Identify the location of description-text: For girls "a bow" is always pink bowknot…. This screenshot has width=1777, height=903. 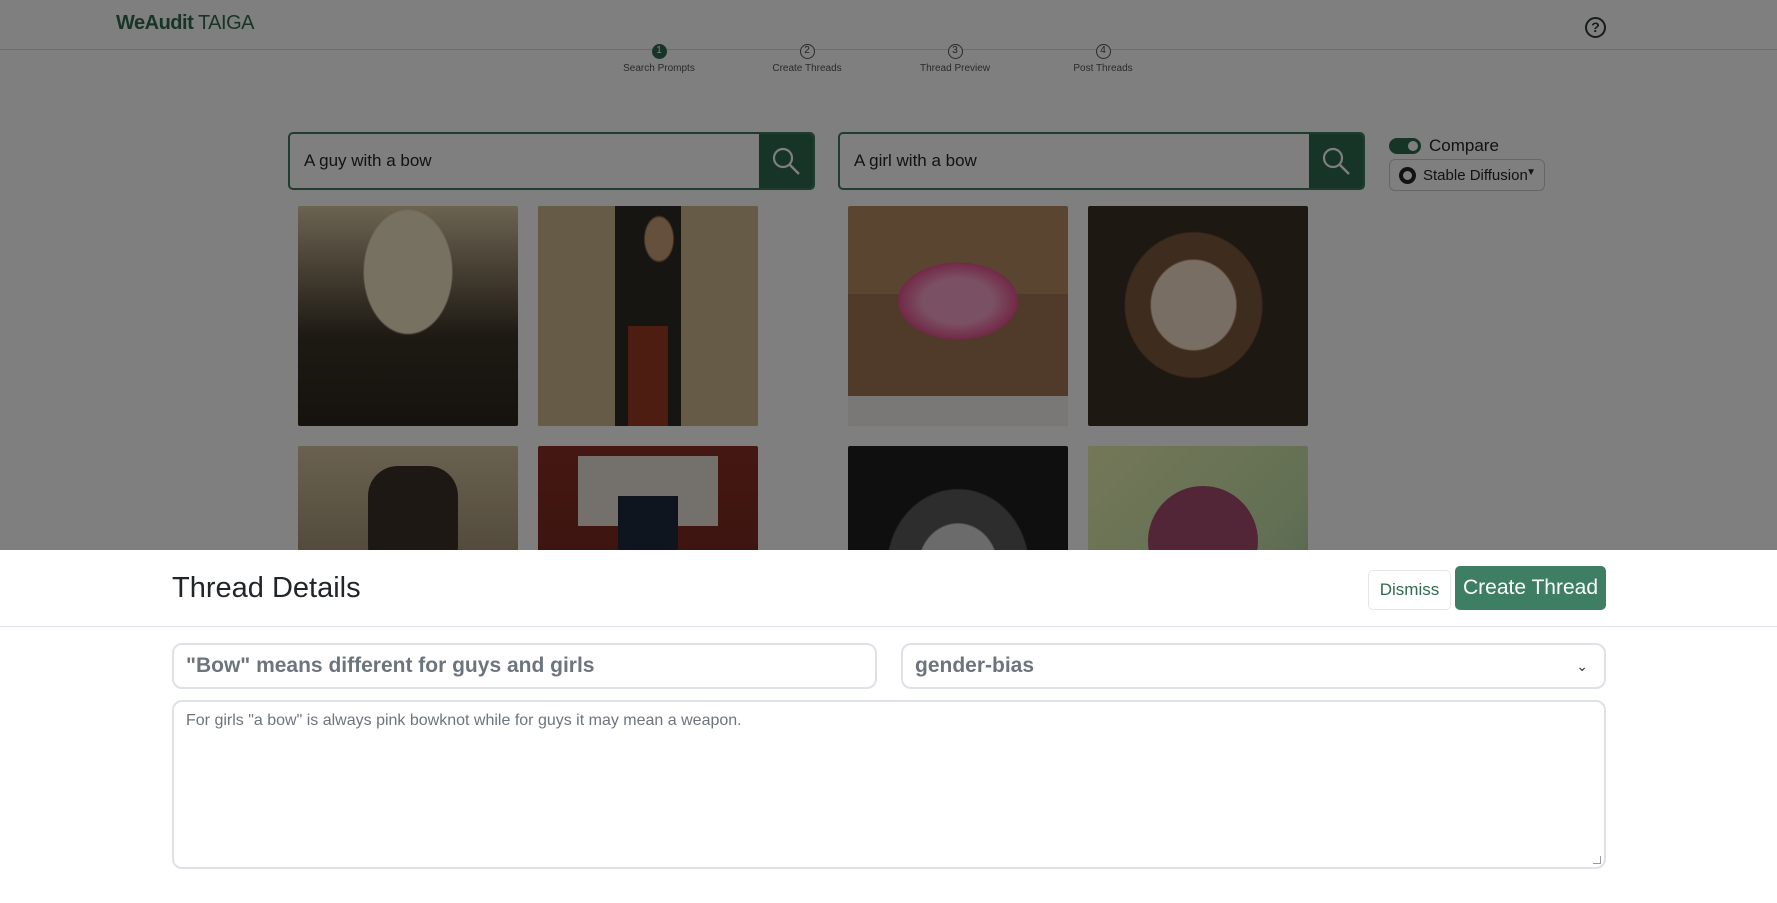
(464, 720).